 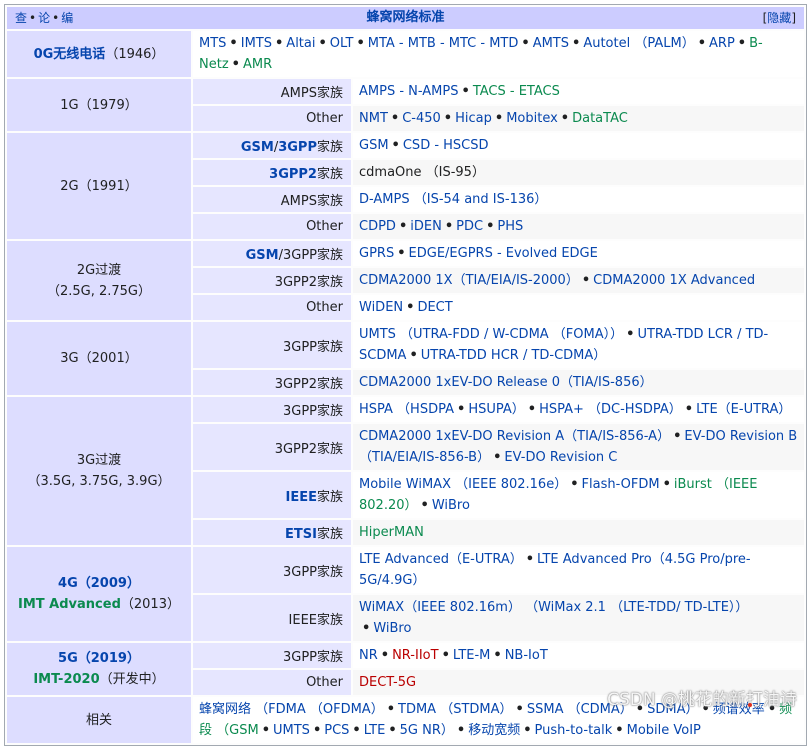 I want to click on subgroup-label-text: 3GPP, so click(x=297, y=147).